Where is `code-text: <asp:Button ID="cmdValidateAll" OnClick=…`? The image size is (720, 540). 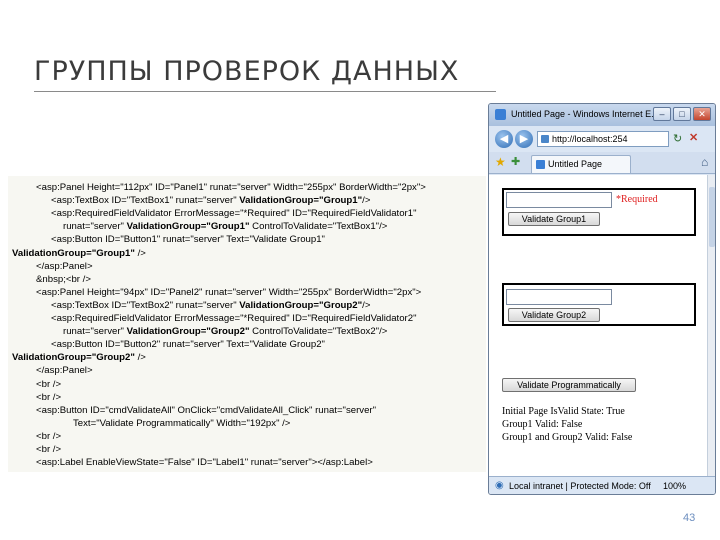
code-text: <asp:Button ID="cmdValidateAll" OnClick=… is located at coordinates (206, 410).